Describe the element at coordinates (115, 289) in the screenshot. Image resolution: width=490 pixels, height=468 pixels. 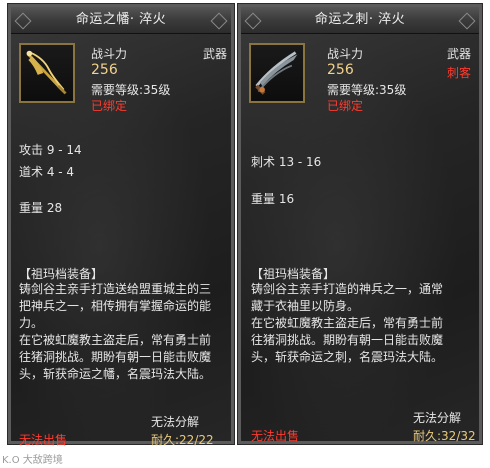
I see `description-line: 铸剑谷主亲手打造送给盟重城主的三` at that location.